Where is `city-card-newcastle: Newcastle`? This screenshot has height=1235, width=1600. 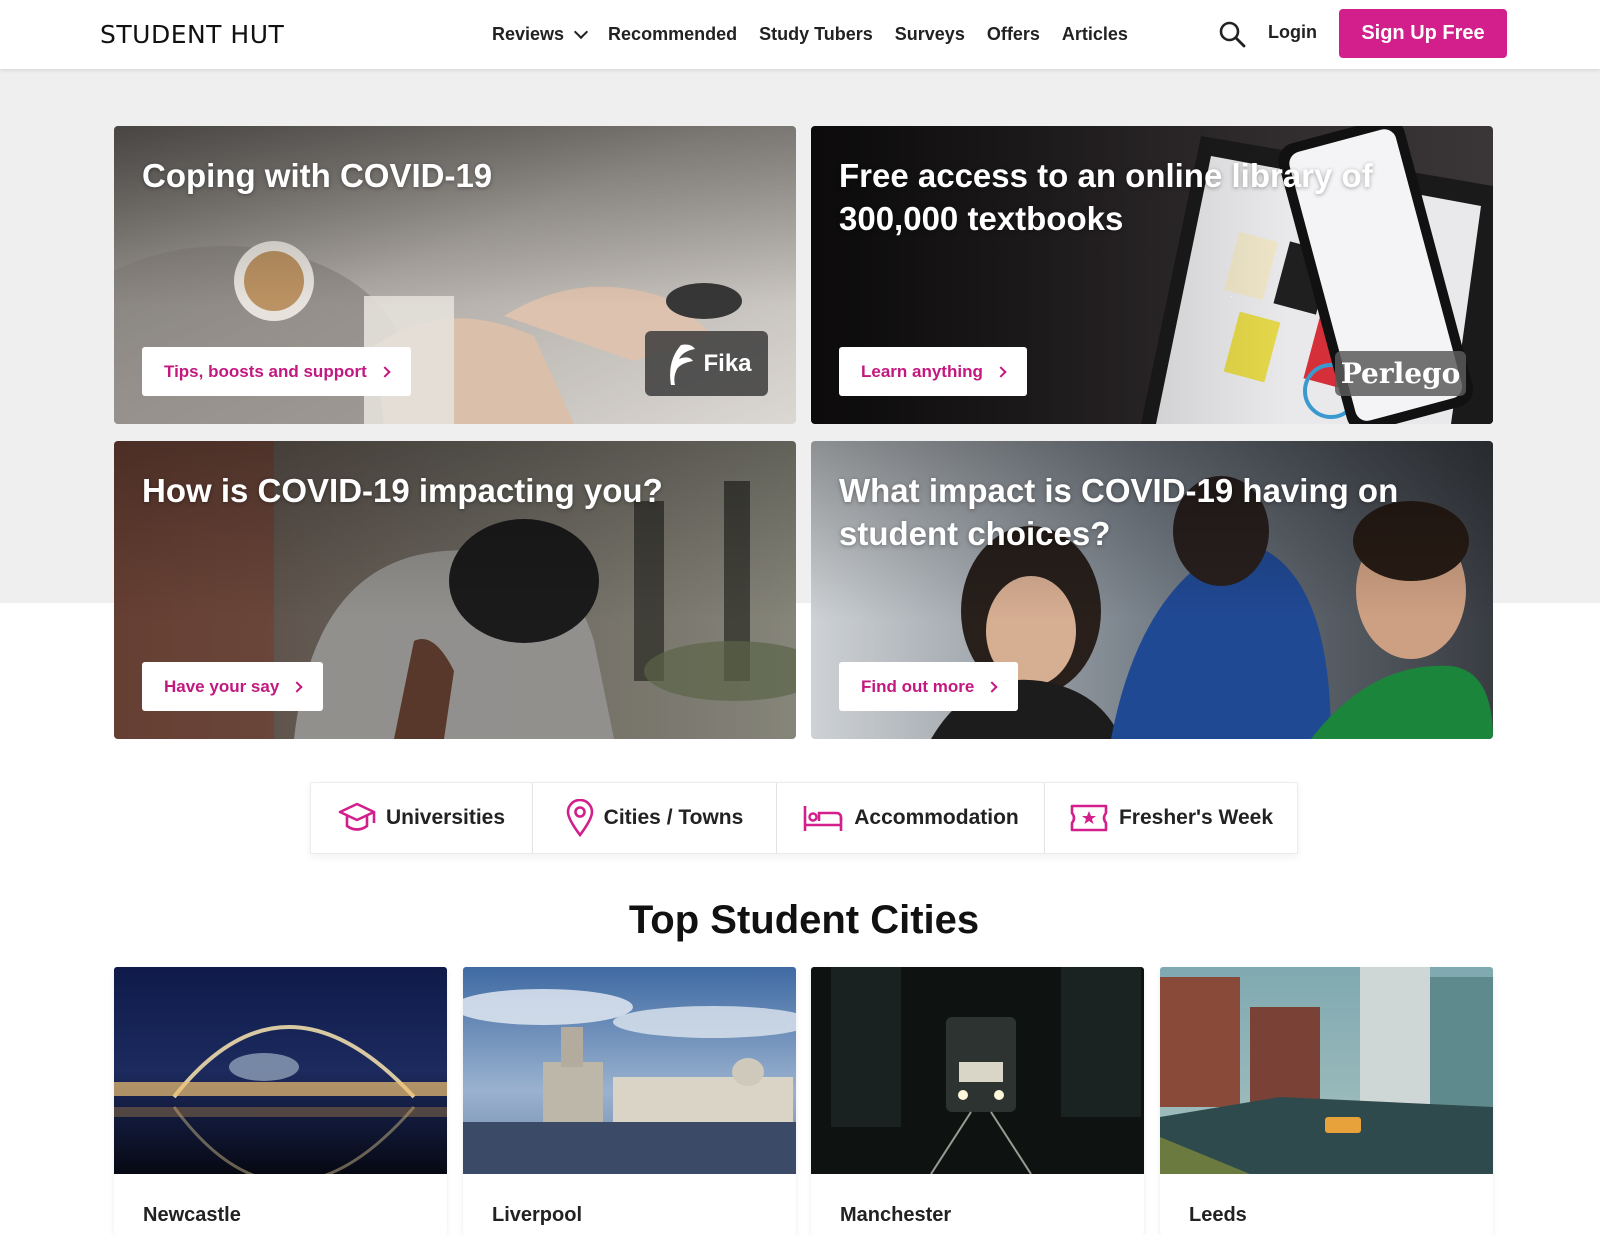 city-card-newcastle: Newcastle is located at coordinates (280, 1101).